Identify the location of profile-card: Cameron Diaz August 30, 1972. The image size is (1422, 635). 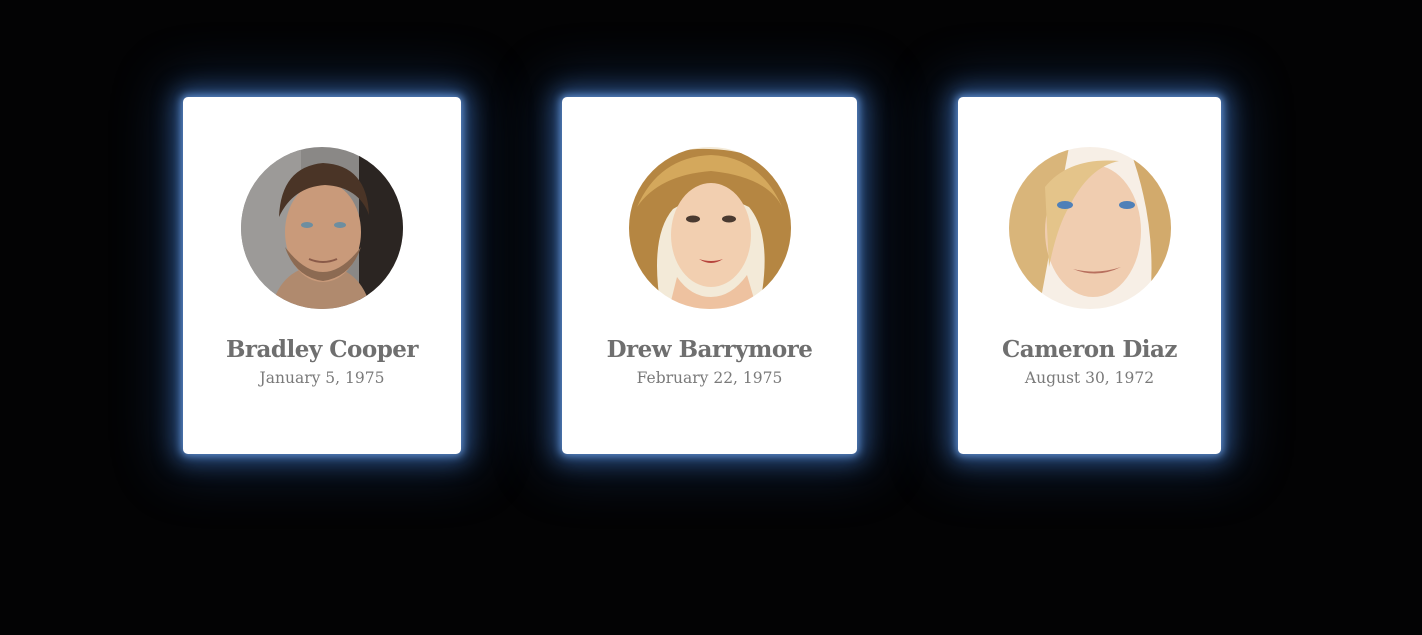
(1089, 275).